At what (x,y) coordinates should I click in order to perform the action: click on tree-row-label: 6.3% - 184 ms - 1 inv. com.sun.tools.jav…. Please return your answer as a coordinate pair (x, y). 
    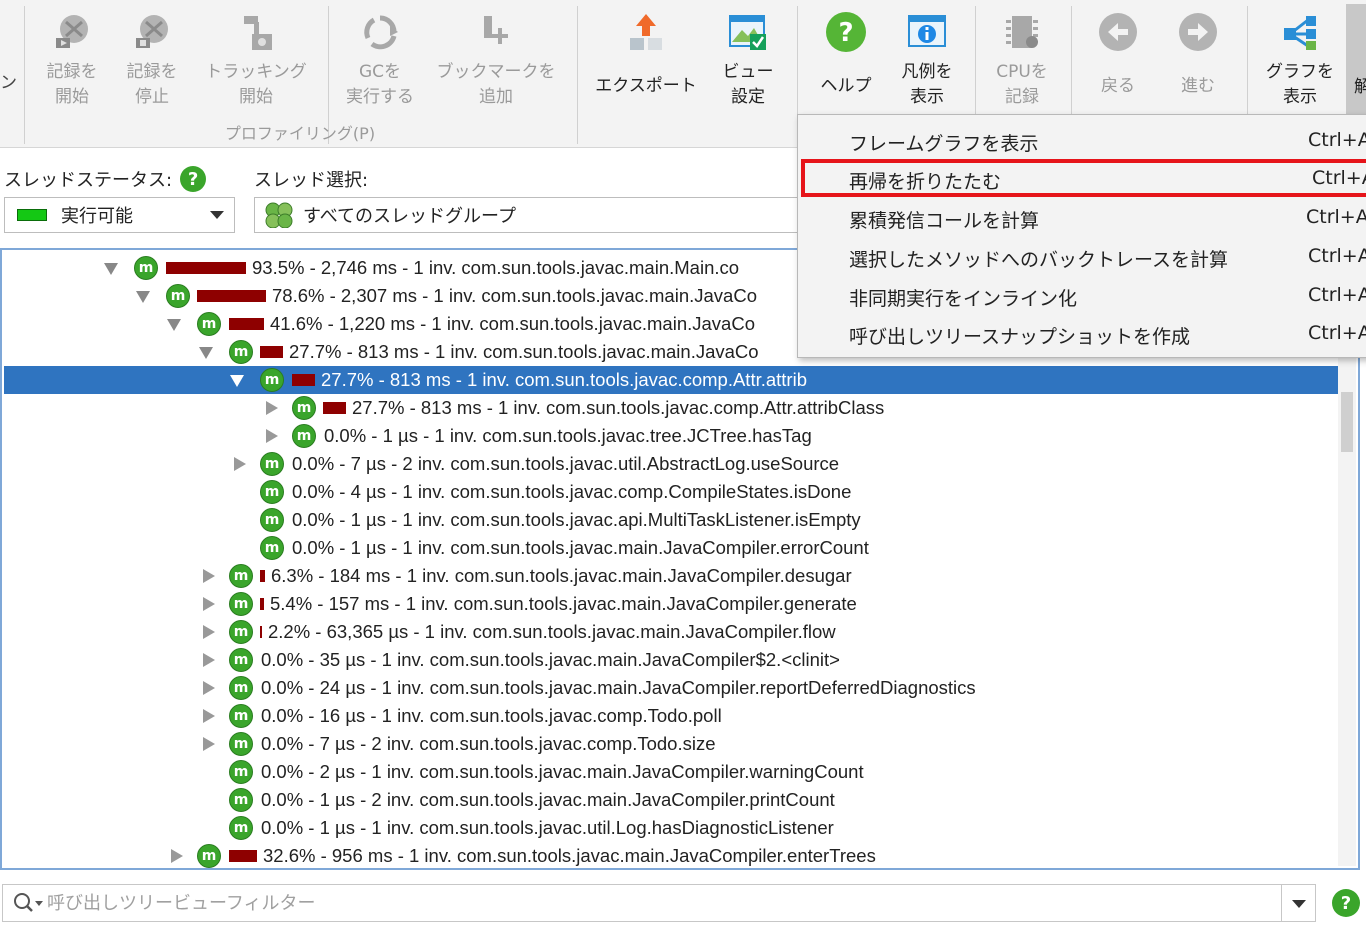
    Looking at the image, I should click on (561, 575).